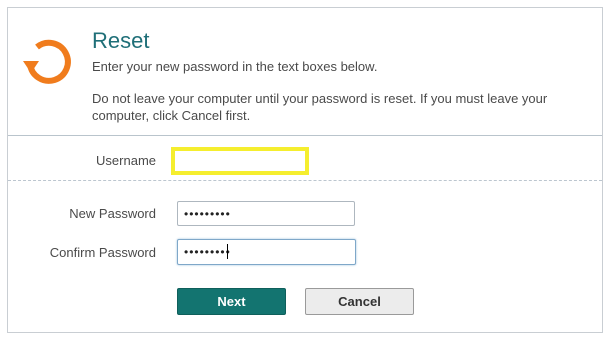 This screenshot has height=343, width=614. What do you see at coordinates (359, 301) in the screenshot?
I see `cancel-button: Cancel` at bounding box center [359, 301].